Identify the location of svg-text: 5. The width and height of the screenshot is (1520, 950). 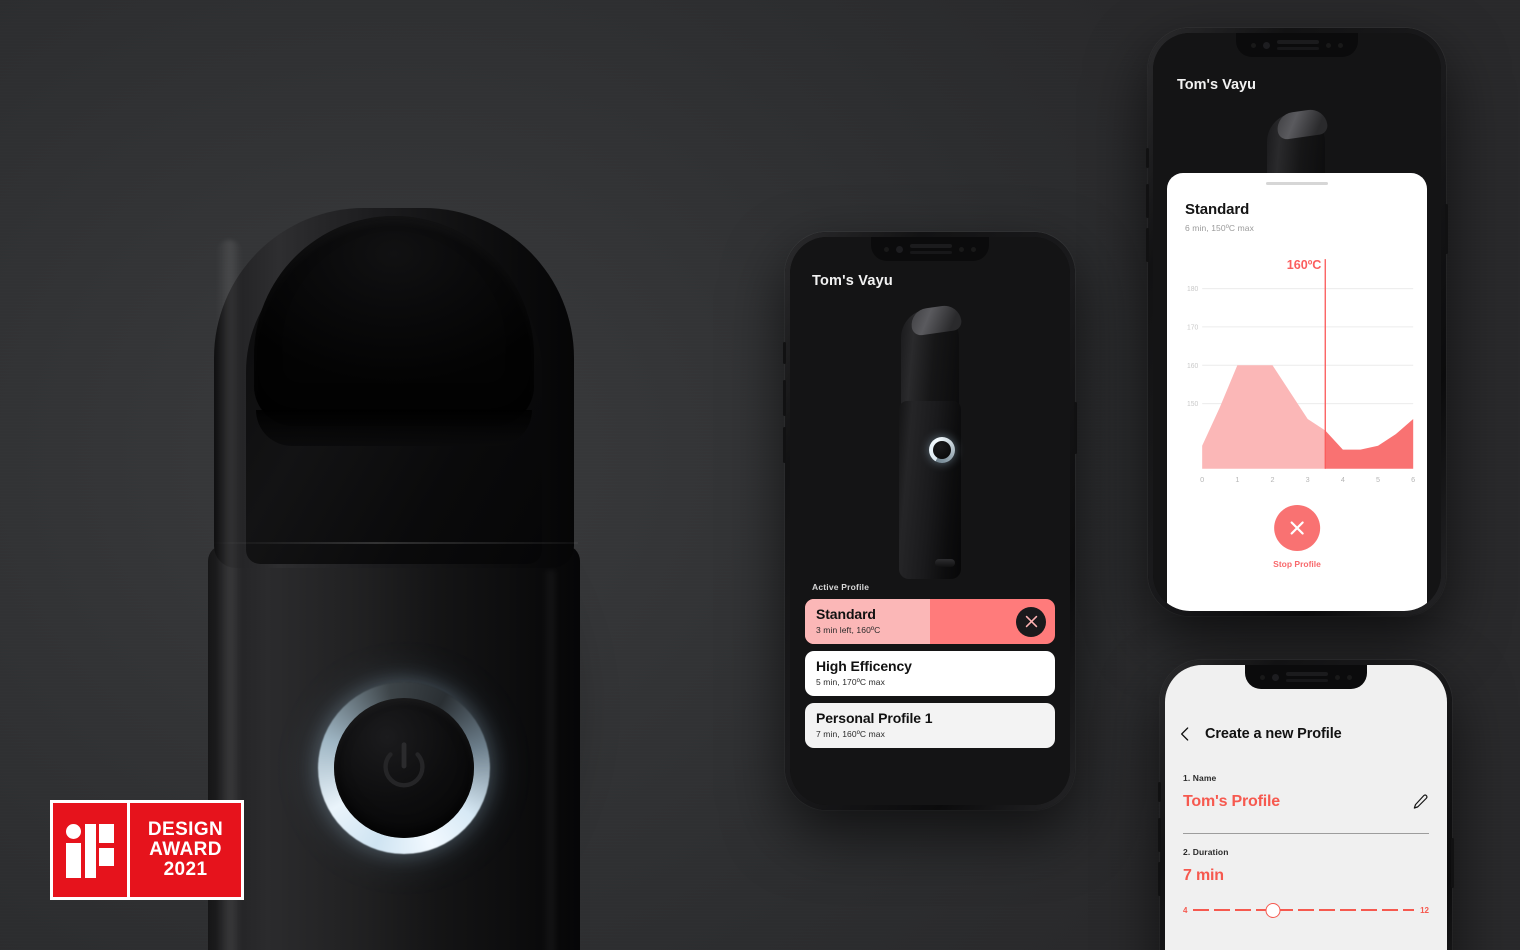
(1378, 479).